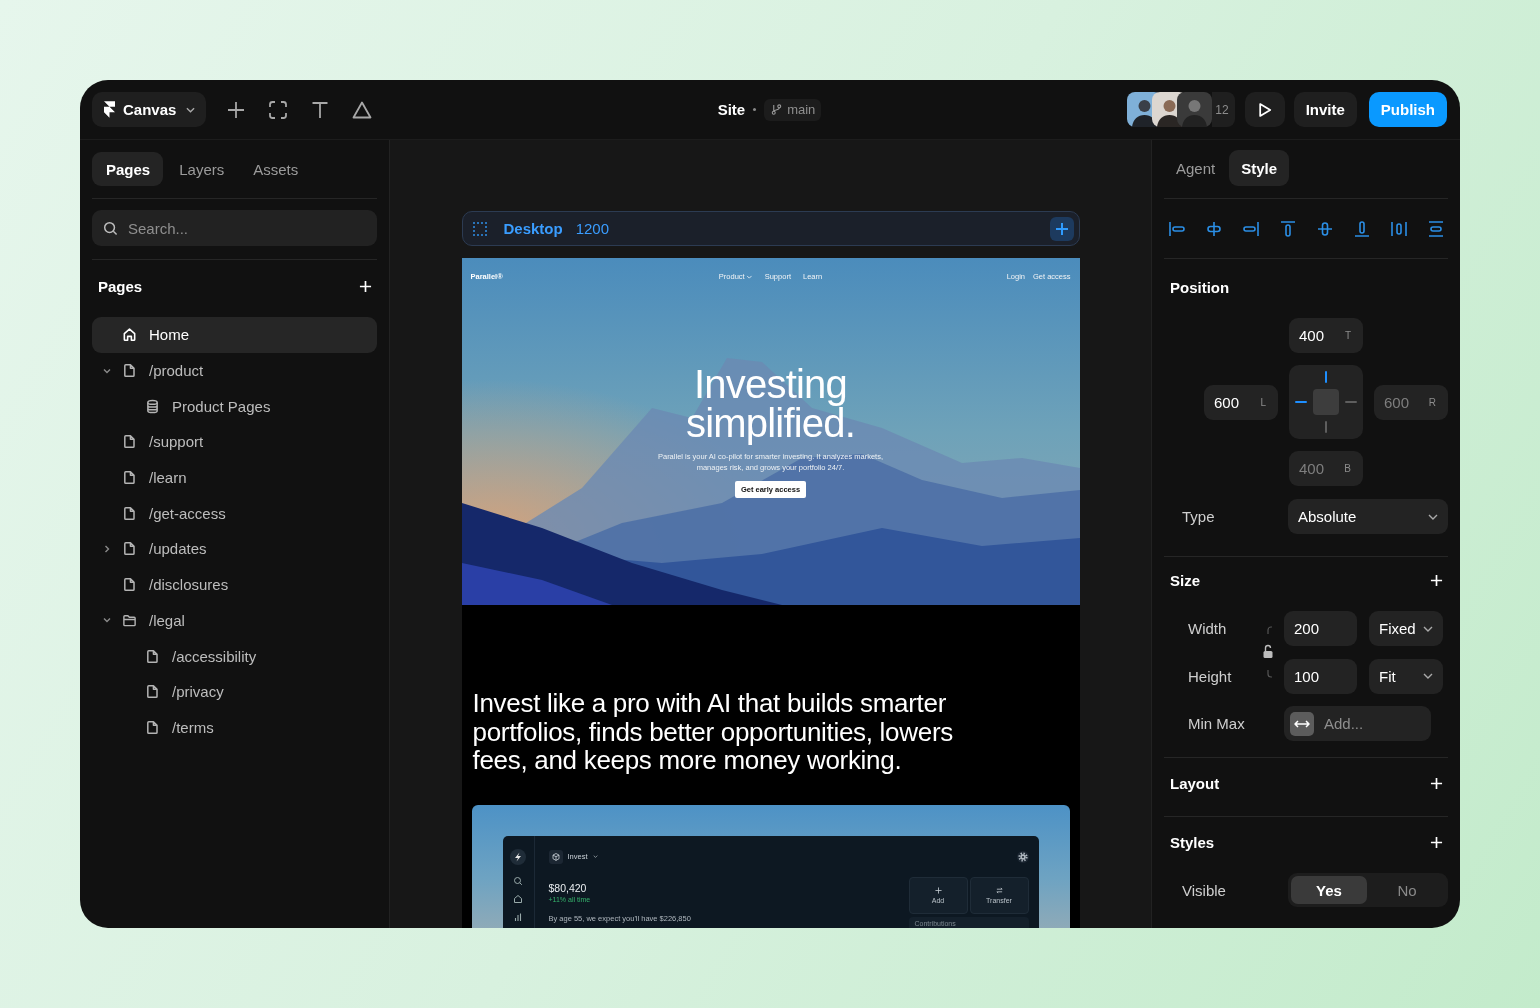 The height and width of the screenshot is (1008, 1540). Describe the element at coordinates (1302, 723) in the screenshot. I see `resize-horizontal-icon` at that location.